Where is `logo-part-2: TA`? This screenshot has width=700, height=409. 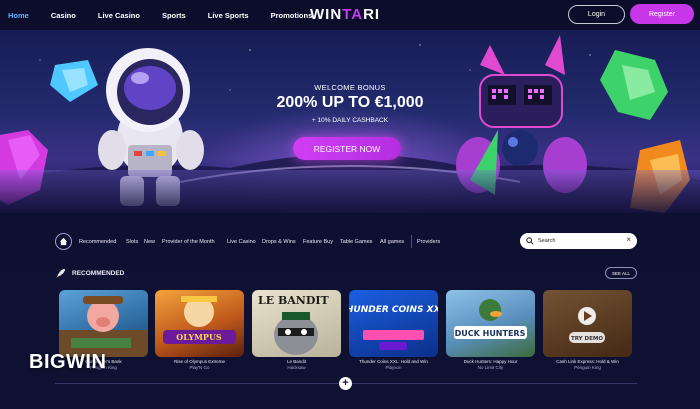 logo-part-2: TA is located at coordinates (353, 14).